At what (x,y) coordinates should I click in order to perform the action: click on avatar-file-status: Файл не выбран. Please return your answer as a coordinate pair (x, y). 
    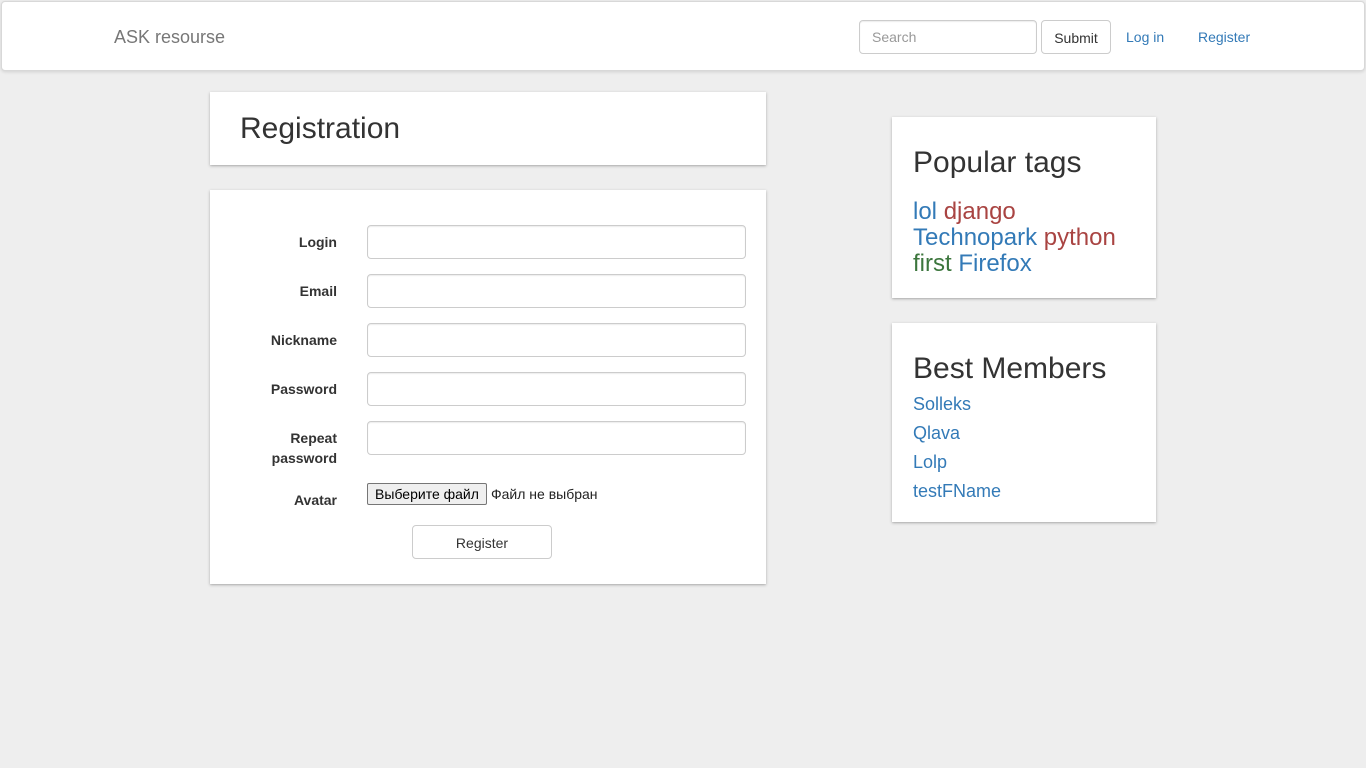
    Looking at the image, I should click on (544, 494).